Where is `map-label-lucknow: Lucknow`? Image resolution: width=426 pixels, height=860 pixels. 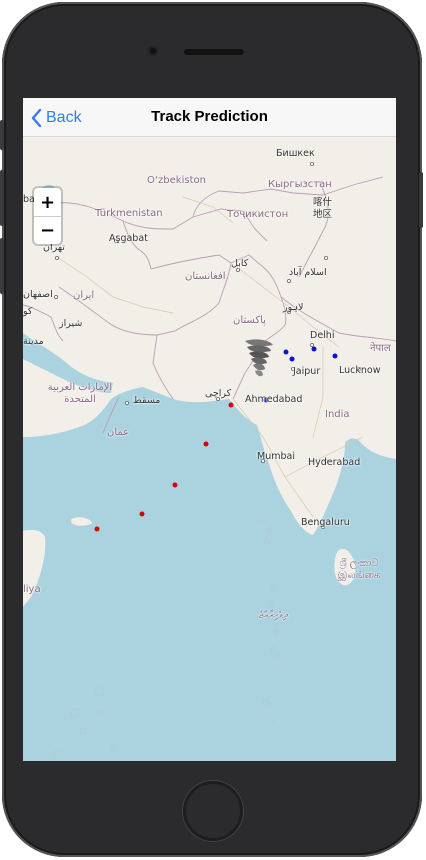 map-label-lucknow: Lucknow is located at coordinates (360, 370).